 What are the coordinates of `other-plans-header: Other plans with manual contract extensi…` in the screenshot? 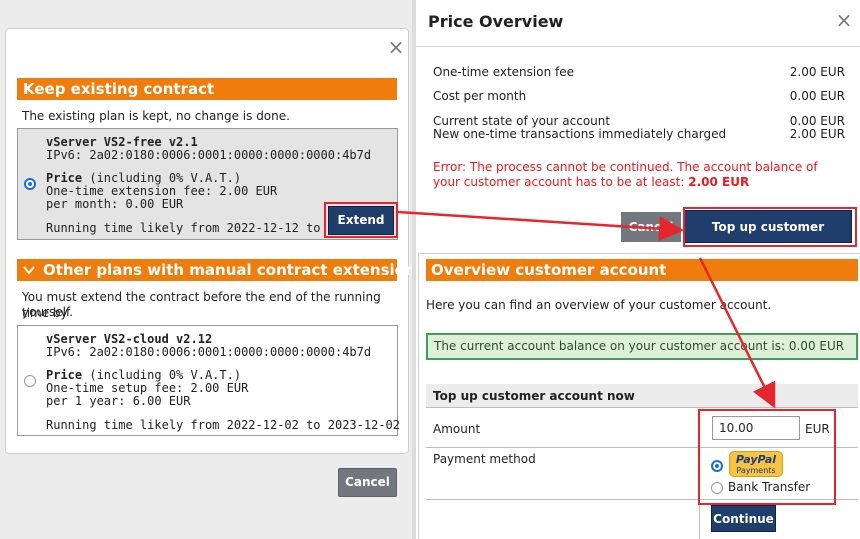 It's located at (216, 270).